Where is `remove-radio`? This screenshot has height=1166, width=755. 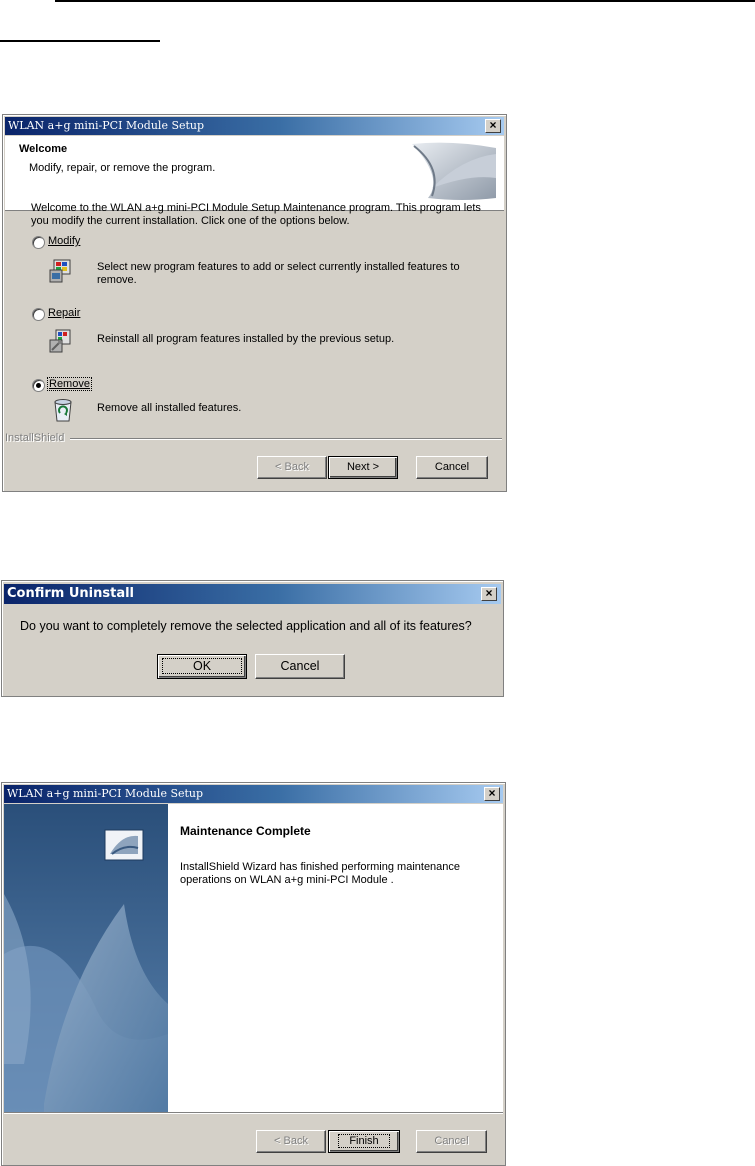 remove-radio is located at coordinates (38, 385).